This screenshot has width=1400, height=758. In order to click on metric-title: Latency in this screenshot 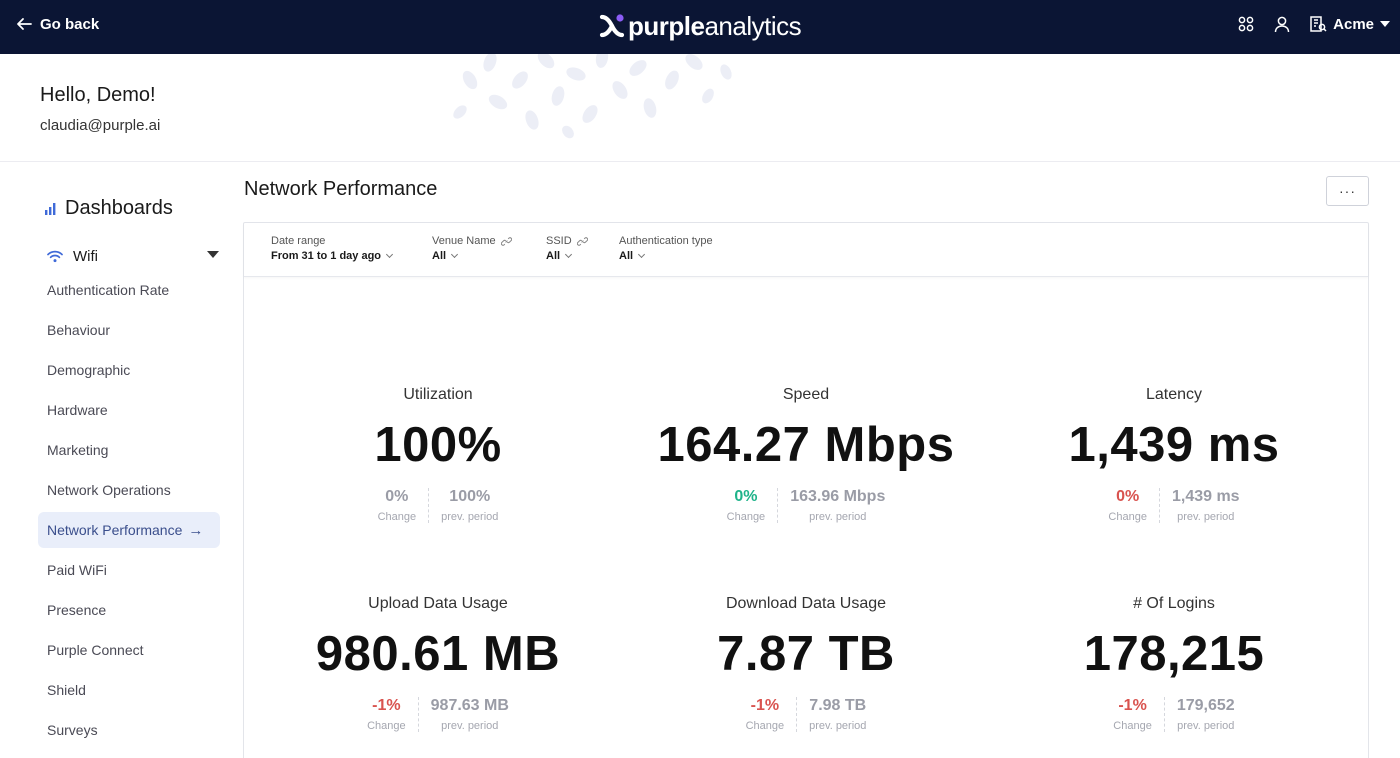, I will do `click(1174, 394)`.